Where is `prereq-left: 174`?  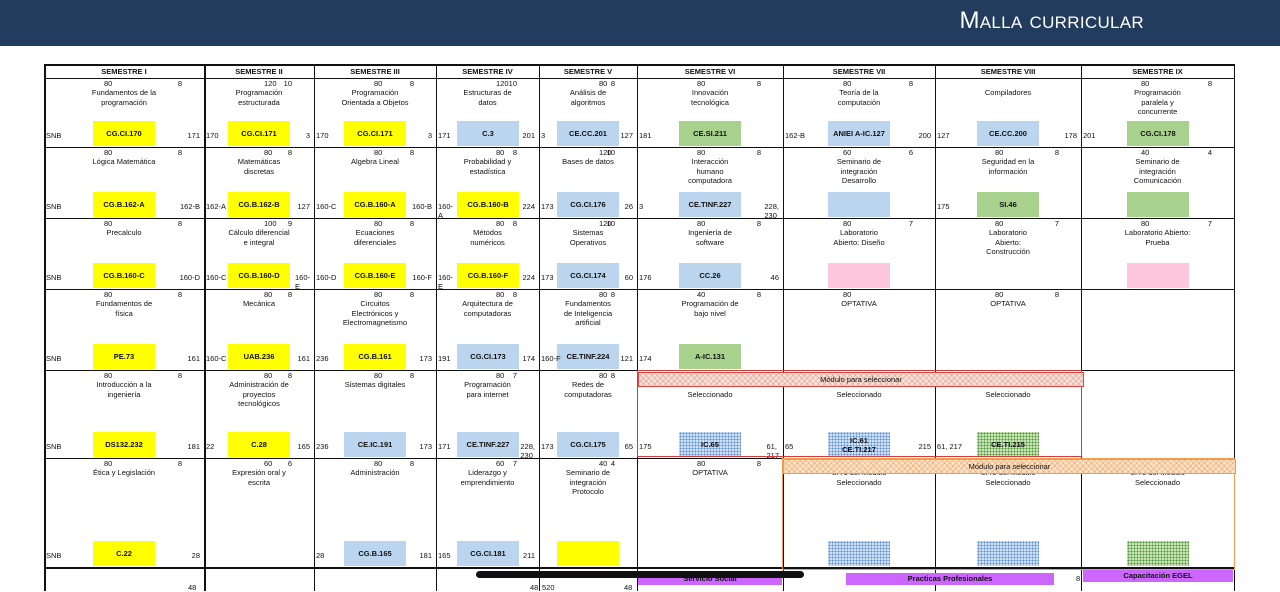 prereq-left: 174 is located at coordinates (645, 358).